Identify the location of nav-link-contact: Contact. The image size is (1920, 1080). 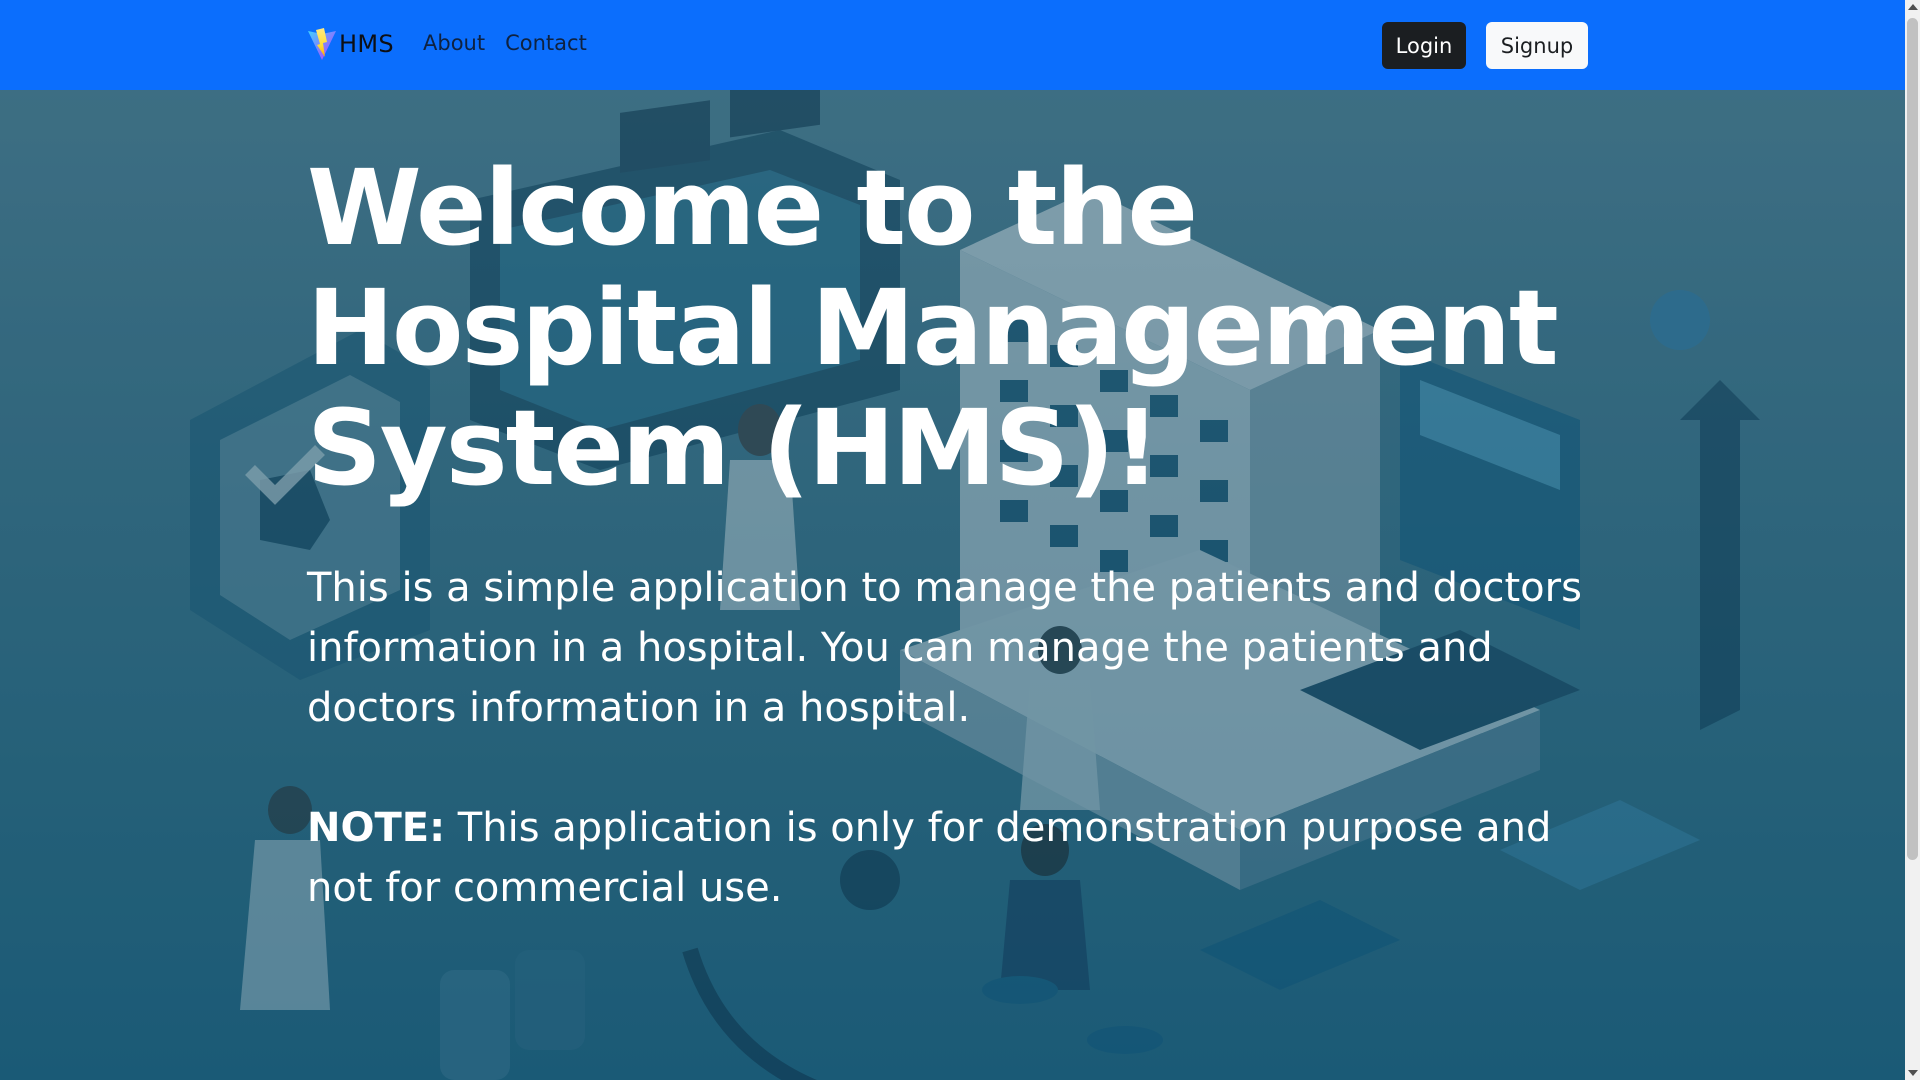
(546, 43).